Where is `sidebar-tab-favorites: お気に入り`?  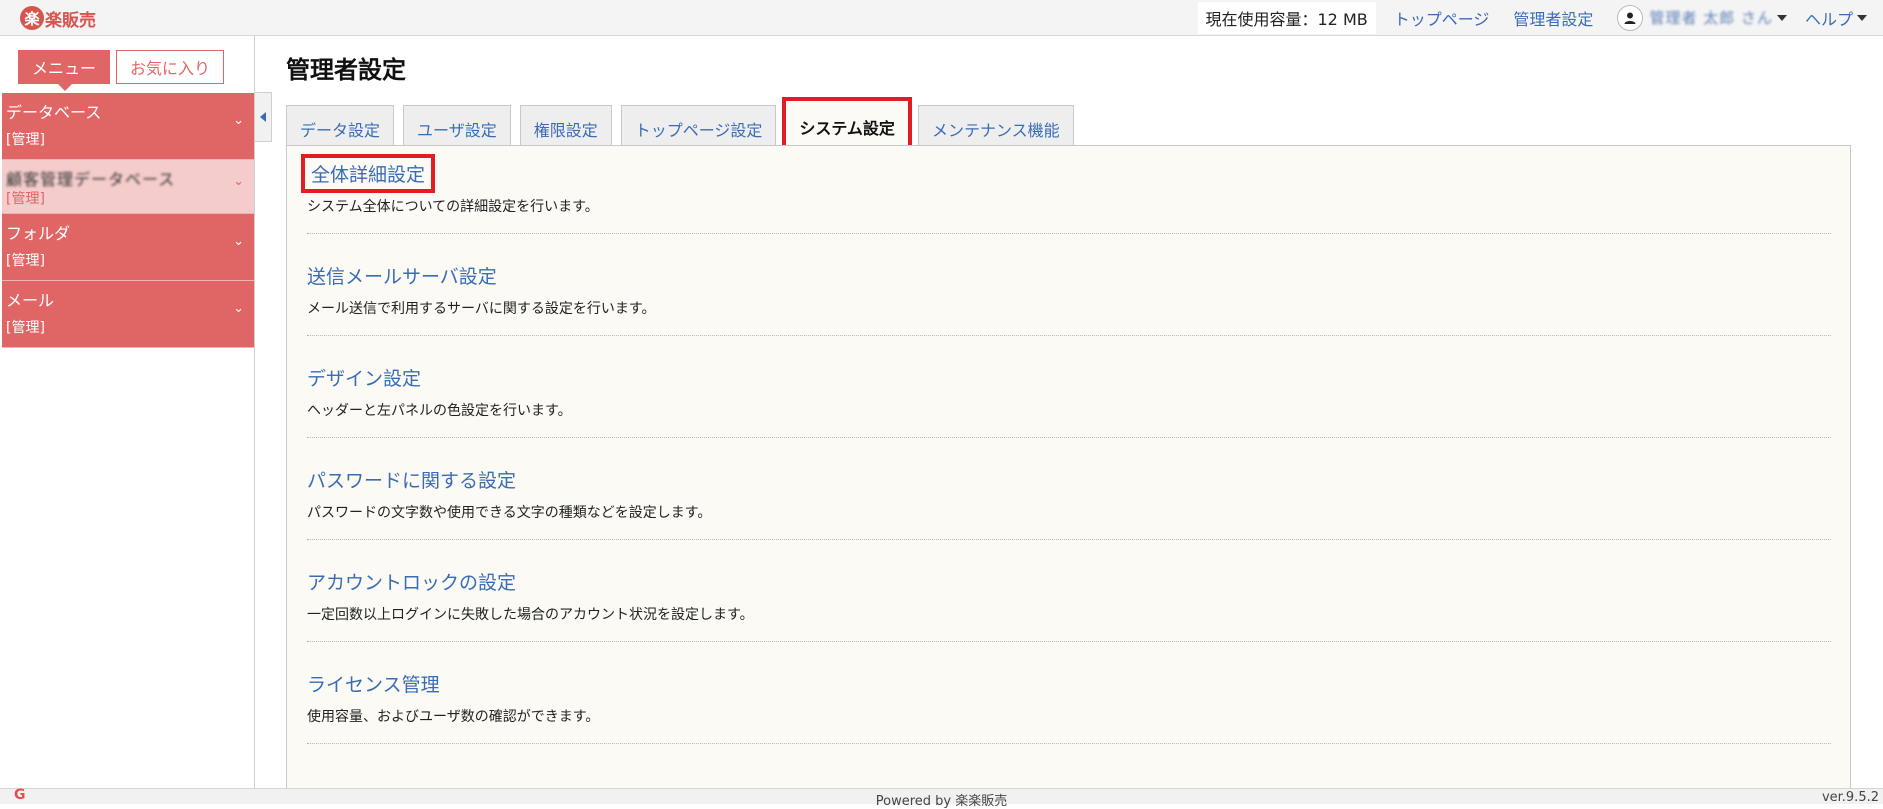
sidebar-tab-favorites: お気に入り is located at coordinates (170, 67).